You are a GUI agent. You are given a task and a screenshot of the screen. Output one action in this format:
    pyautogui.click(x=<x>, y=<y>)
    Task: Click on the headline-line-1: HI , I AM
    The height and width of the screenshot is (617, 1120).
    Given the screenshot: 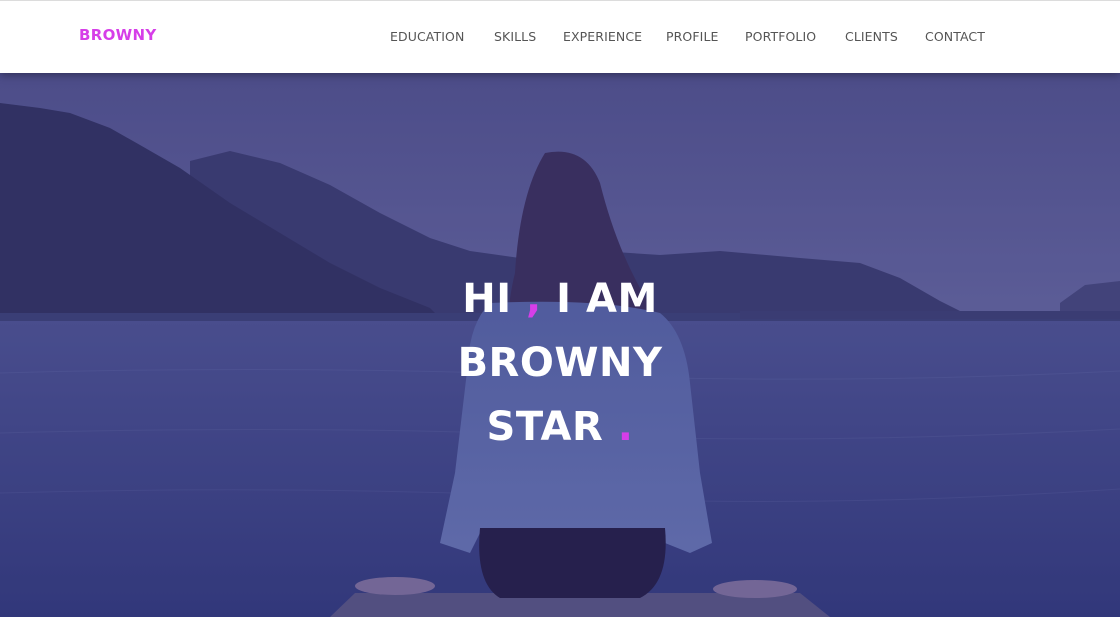 What is the action you would take?
    pyautogui.click(x=560, y=299)
    